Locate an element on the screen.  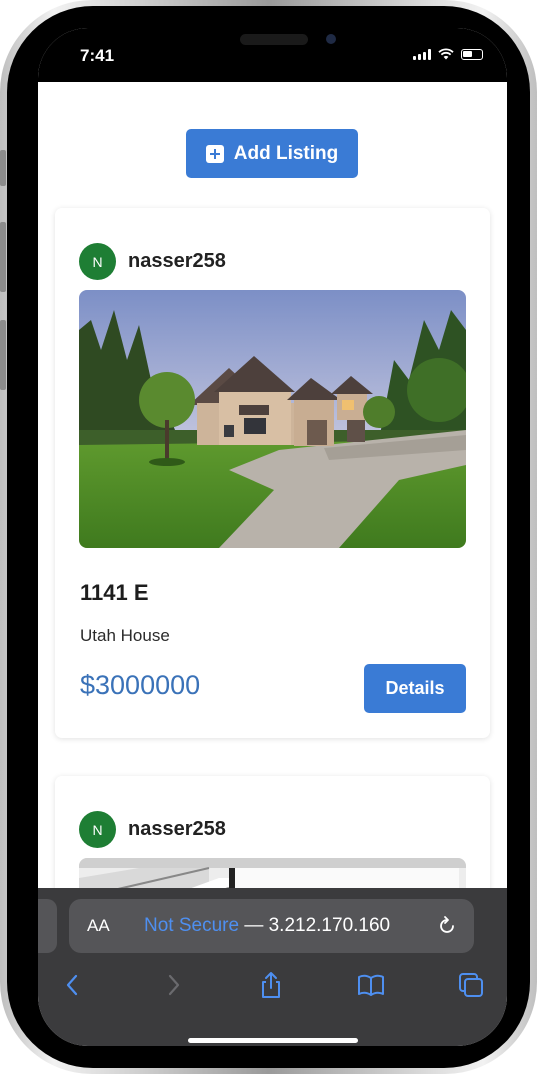
address-bar: AA Not Secure — 3.212.170.160 is located at coordinates (271, 926).